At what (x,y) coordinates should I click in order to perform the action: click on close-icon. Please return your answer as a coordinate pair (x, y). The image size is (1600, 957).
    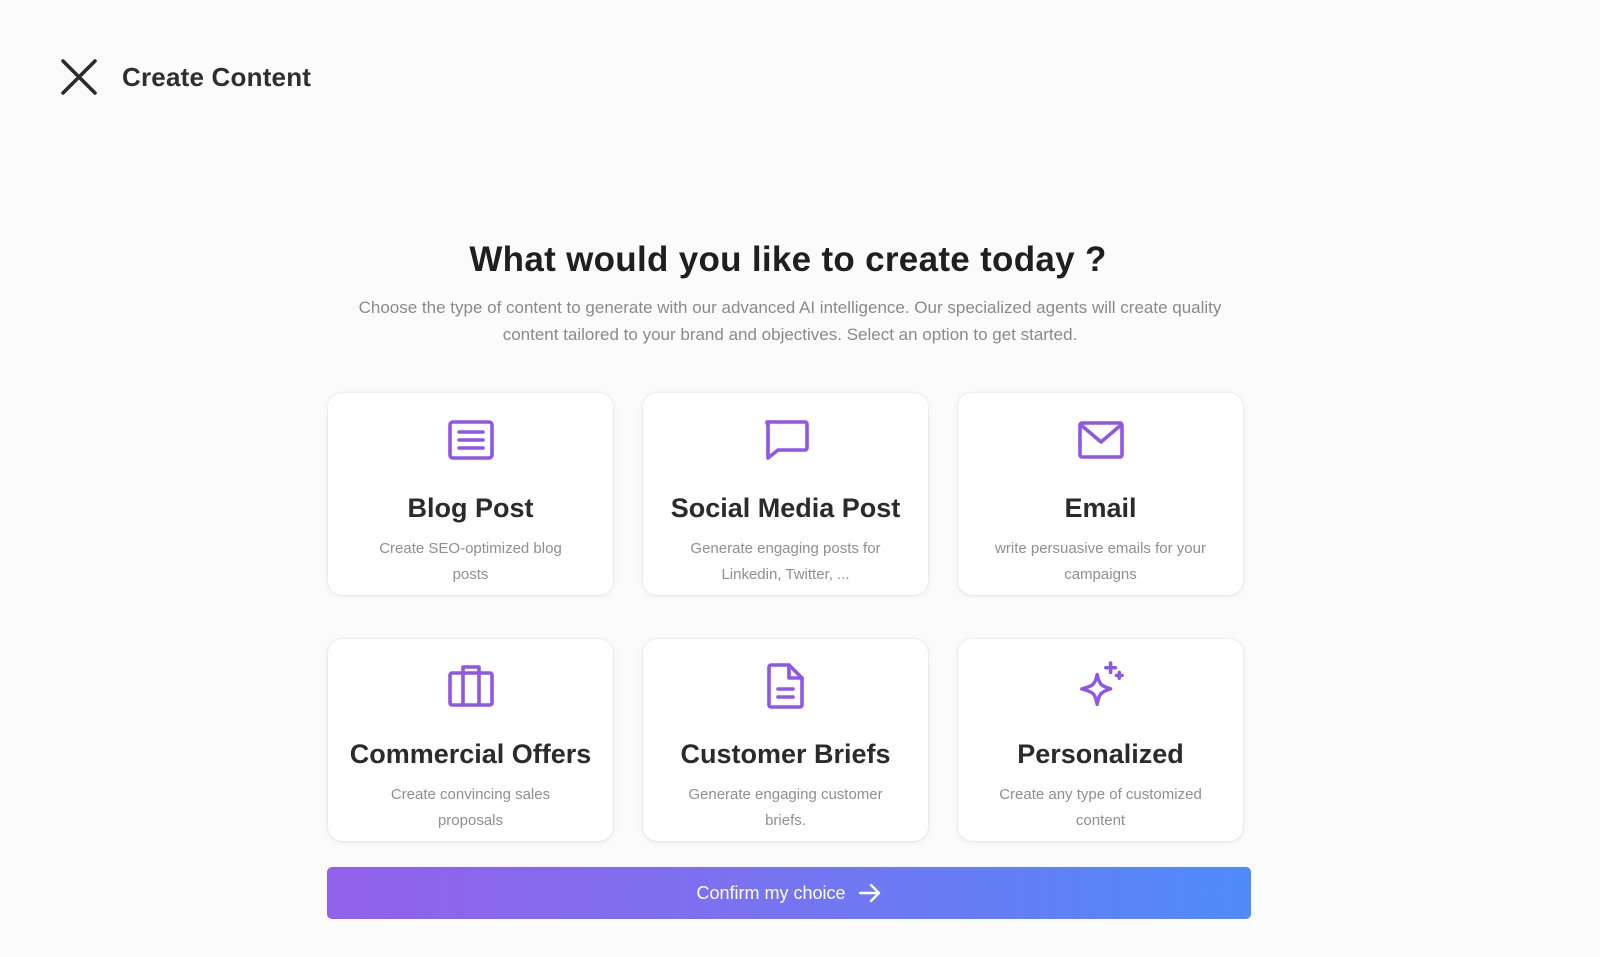
    Looking at the image, I should click on (79, 77).